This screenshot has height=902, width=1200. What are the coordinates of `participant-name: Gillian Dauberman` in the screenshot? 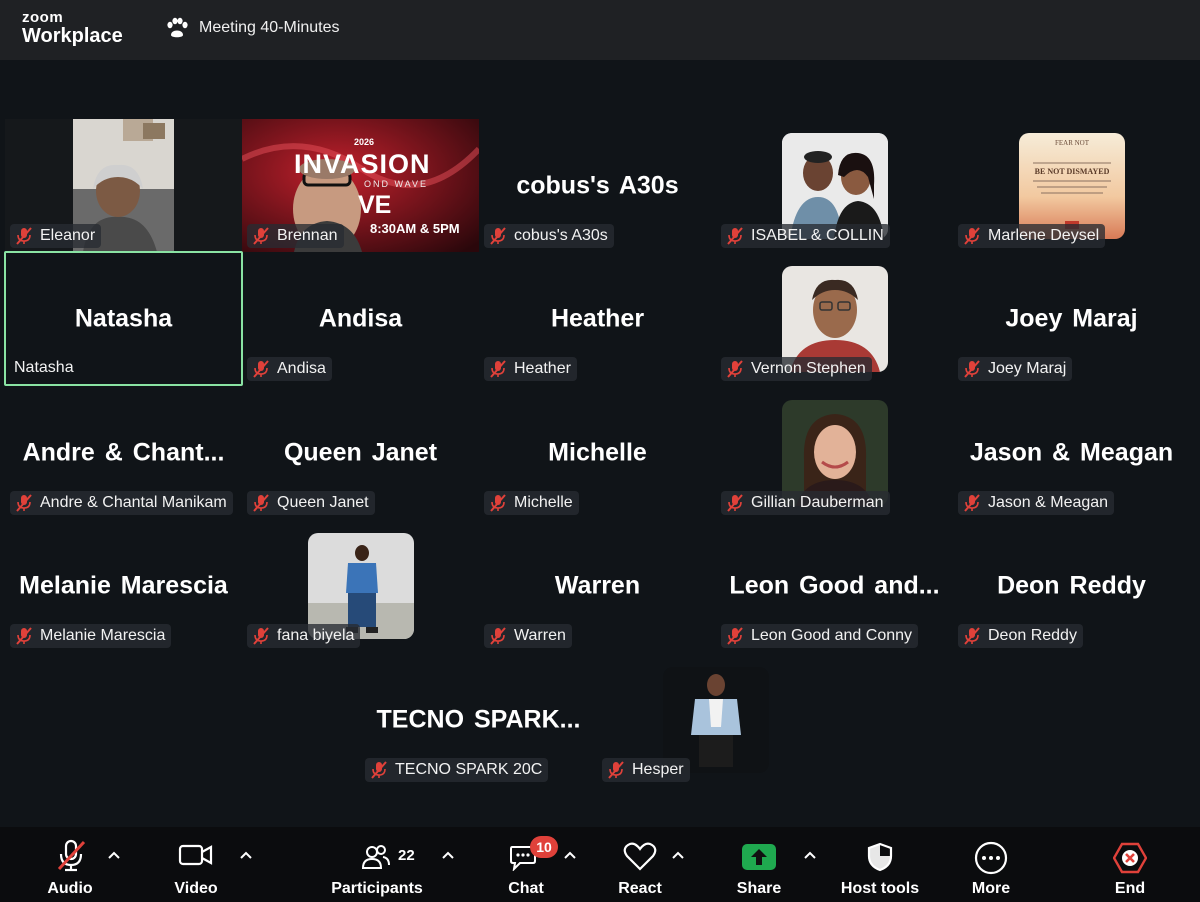 It's located at (817, 502).